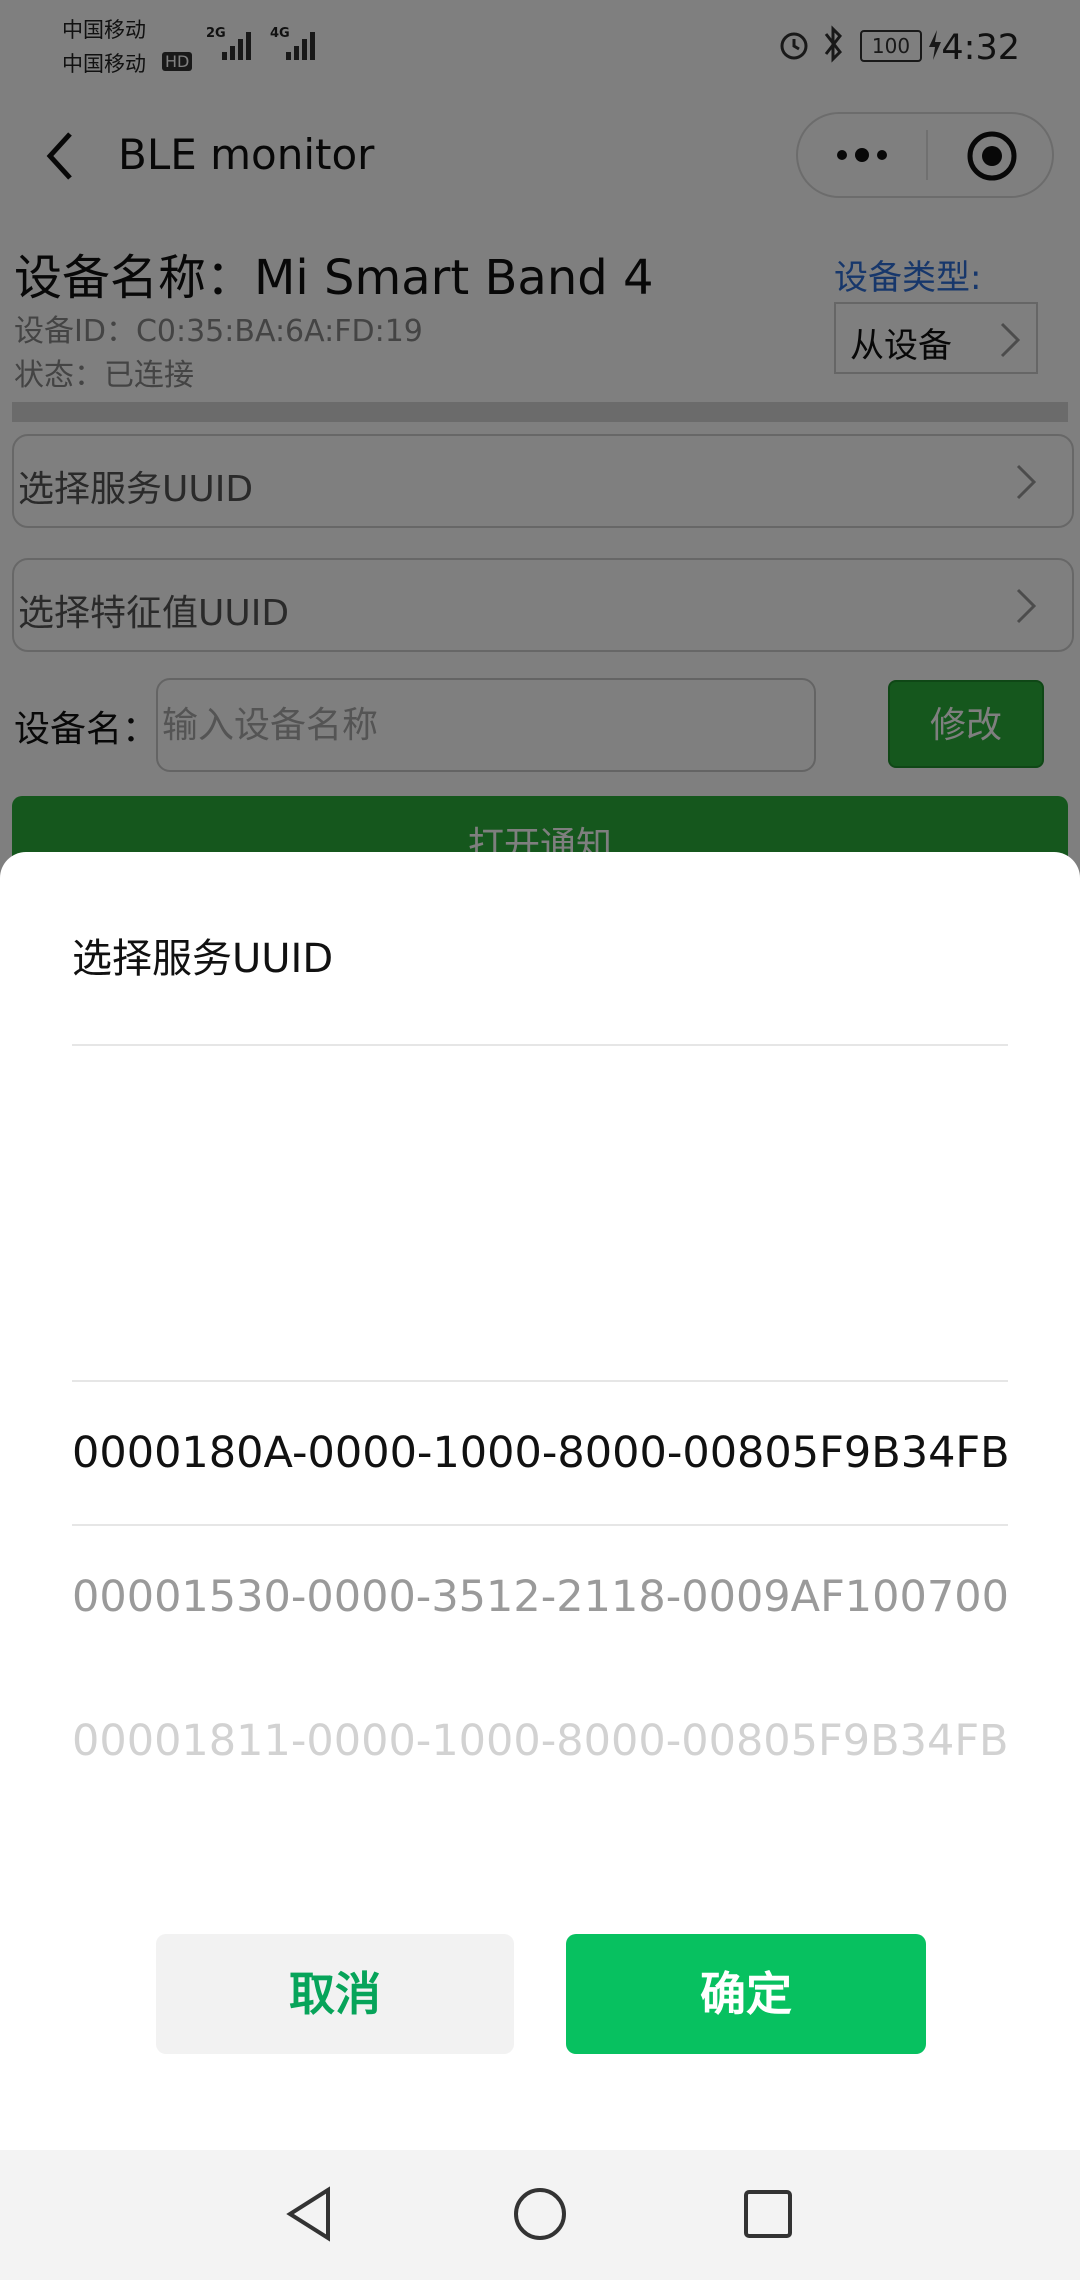  Describe the element at coordinates (540, 1741) in the screenshot. I see `uuid-option: 00001811-0000-1000-8000-00805F9B34FB` at that location.